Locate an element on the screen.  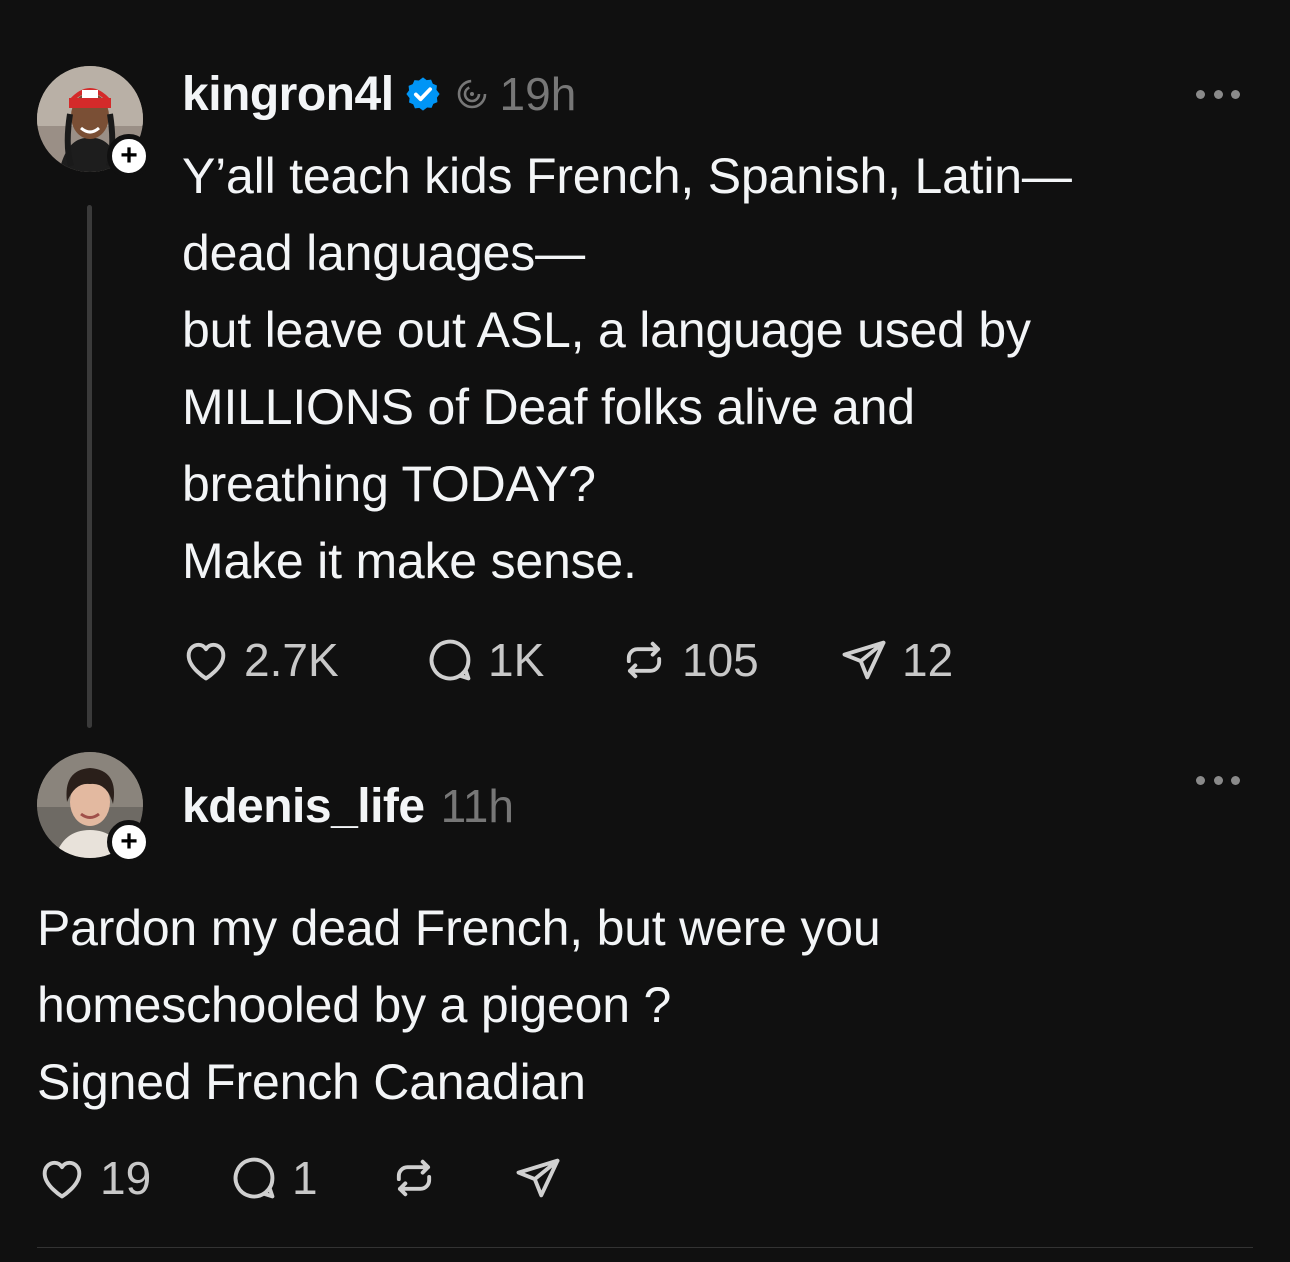
like-count: 19 is located at coordinates (126, 1178).